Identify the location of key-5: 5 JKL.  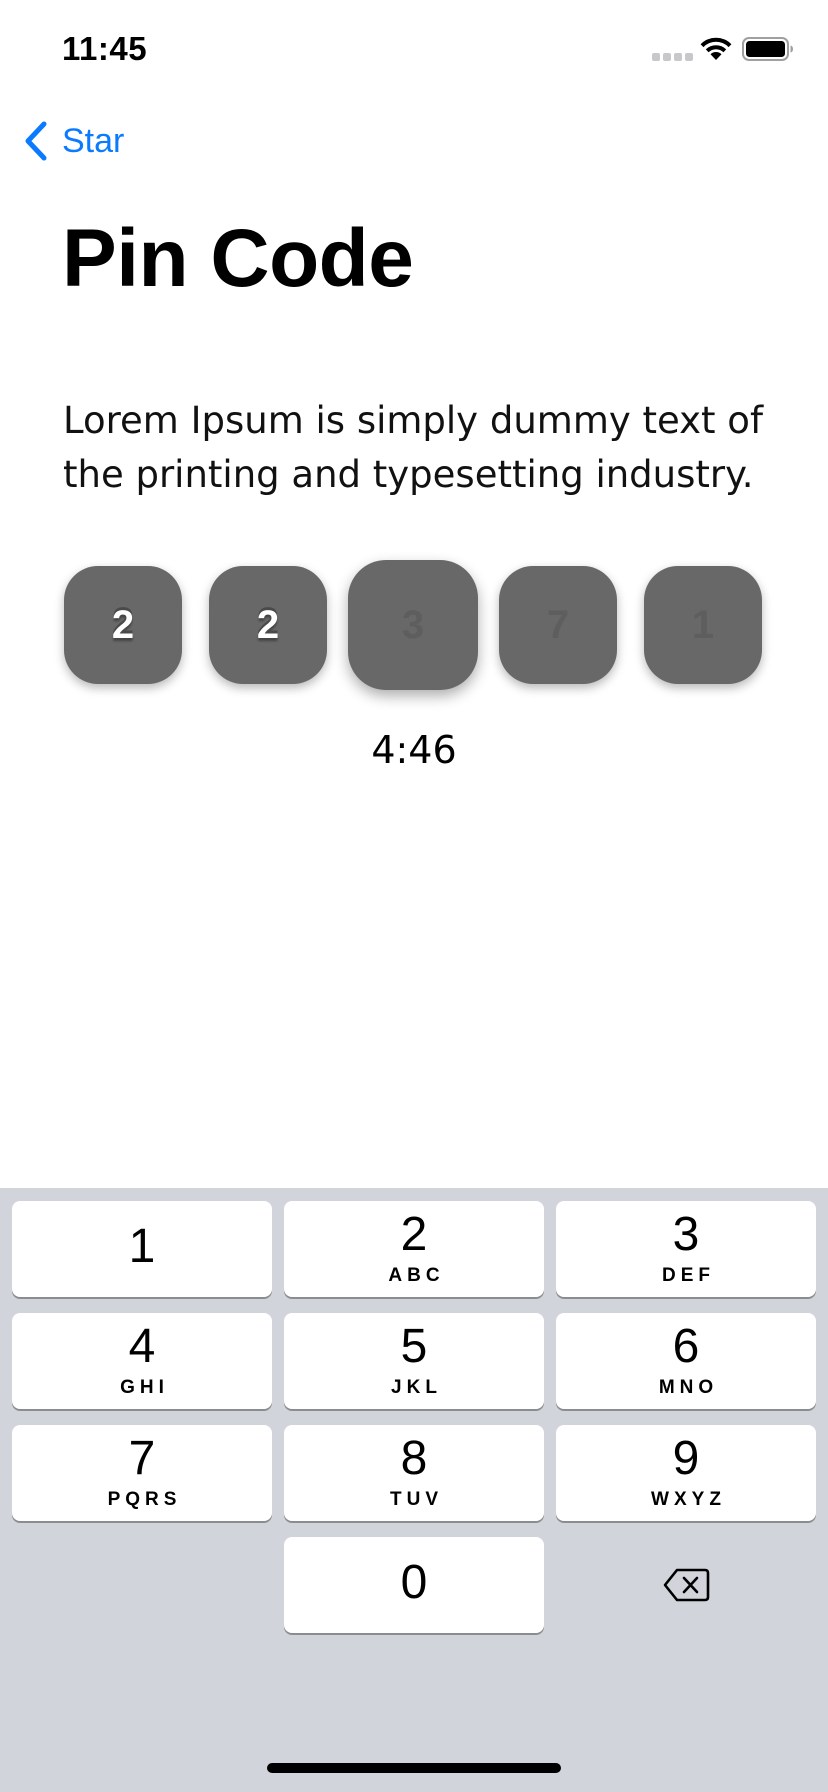
(414, 1361).